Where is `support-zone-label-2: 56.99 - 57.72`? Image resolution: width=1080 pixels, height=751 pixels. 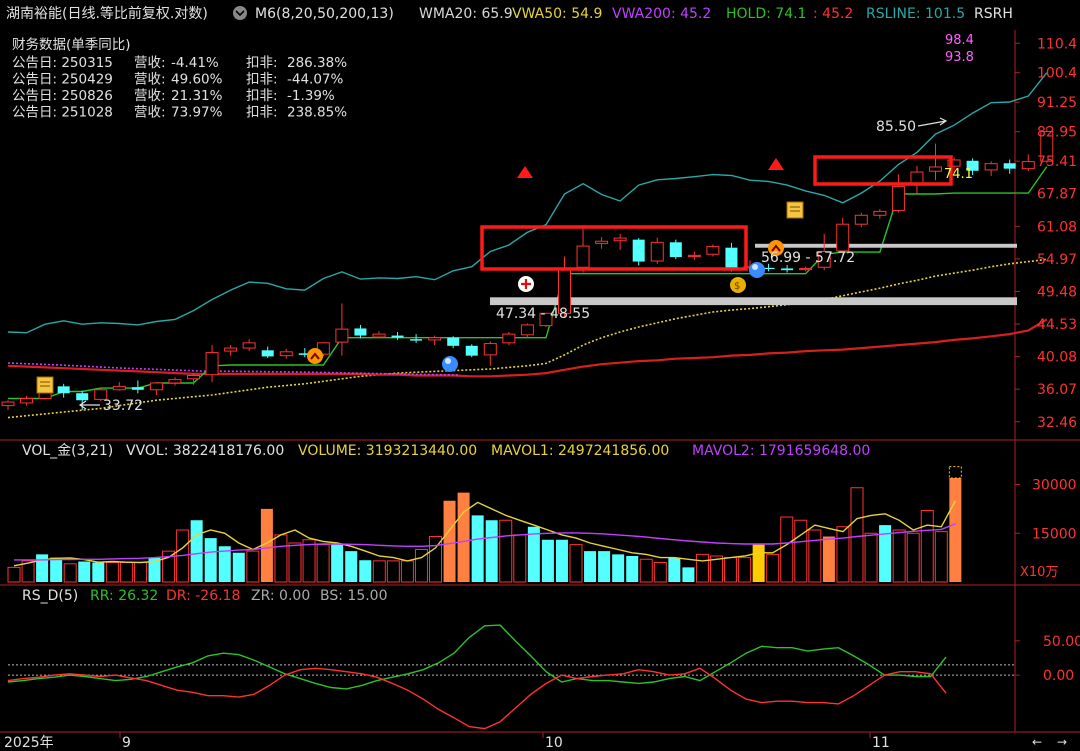
support-zone-label-2: 56.99 - 57.72 is located at coordinates (808, 258).